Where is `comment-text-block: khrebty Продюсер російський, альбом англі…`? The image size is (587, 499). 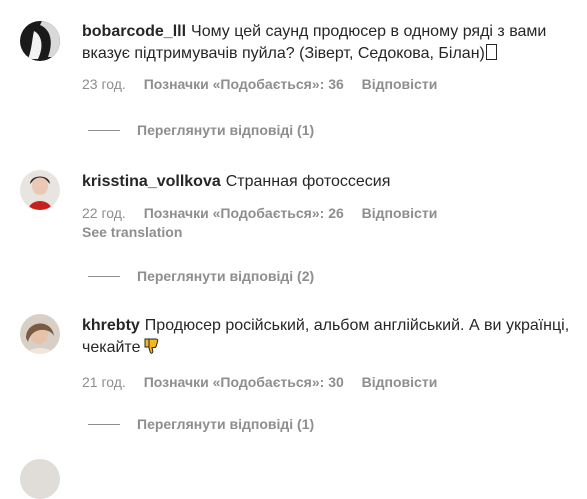 comment-text-block: khrebty Продюсер російський, альбом англі… is located at coordinates (330, 338).